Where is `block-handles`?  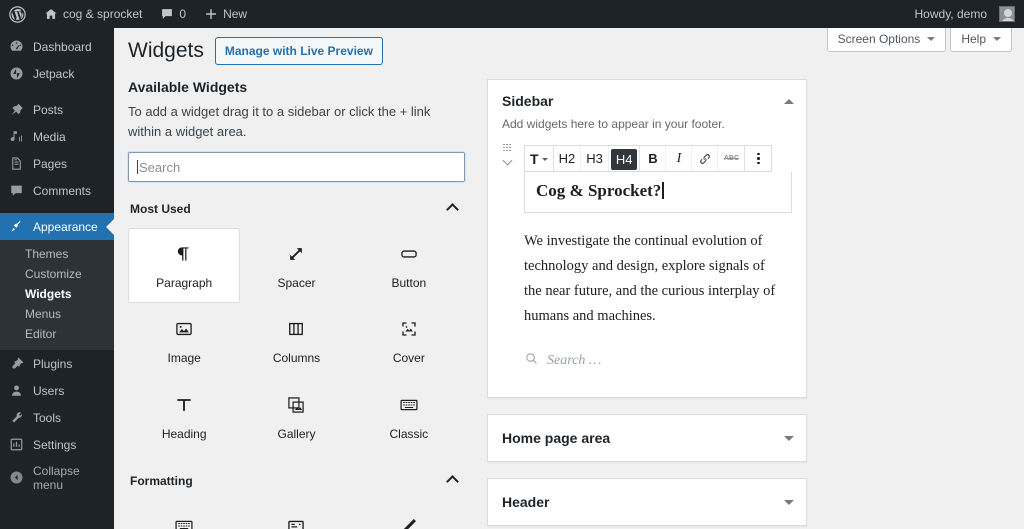
block-handles is located at coordinates (507, 154).